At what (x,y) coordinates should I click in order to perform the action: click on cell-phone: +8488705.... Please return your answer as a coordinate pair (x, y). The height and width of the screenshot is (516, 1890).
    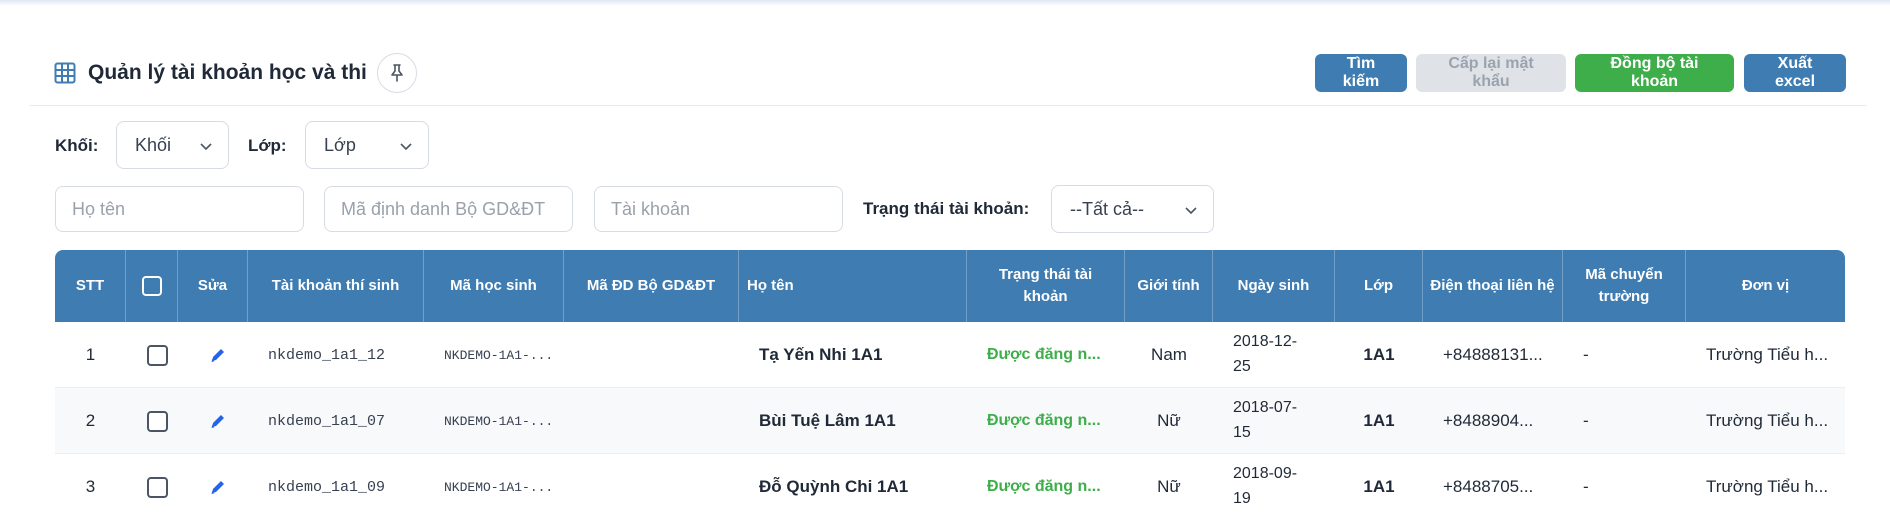
    Looking at the image, I should click on (1488, 486).